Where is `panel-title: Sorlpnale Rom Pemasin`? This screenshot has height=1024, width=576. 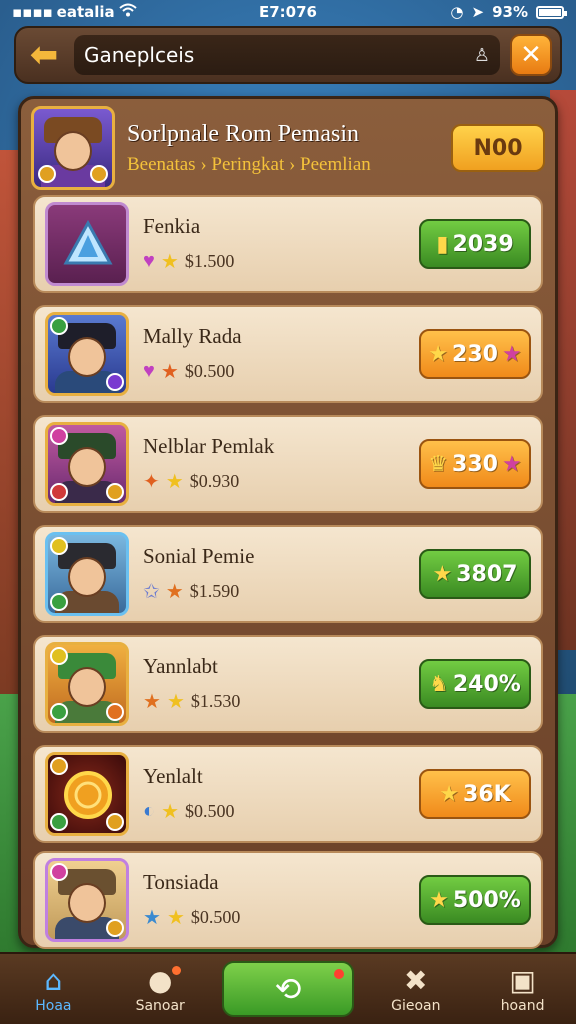
panel-title: Sorlpnale Rom Pemasin is located at coordinates (243, 133).